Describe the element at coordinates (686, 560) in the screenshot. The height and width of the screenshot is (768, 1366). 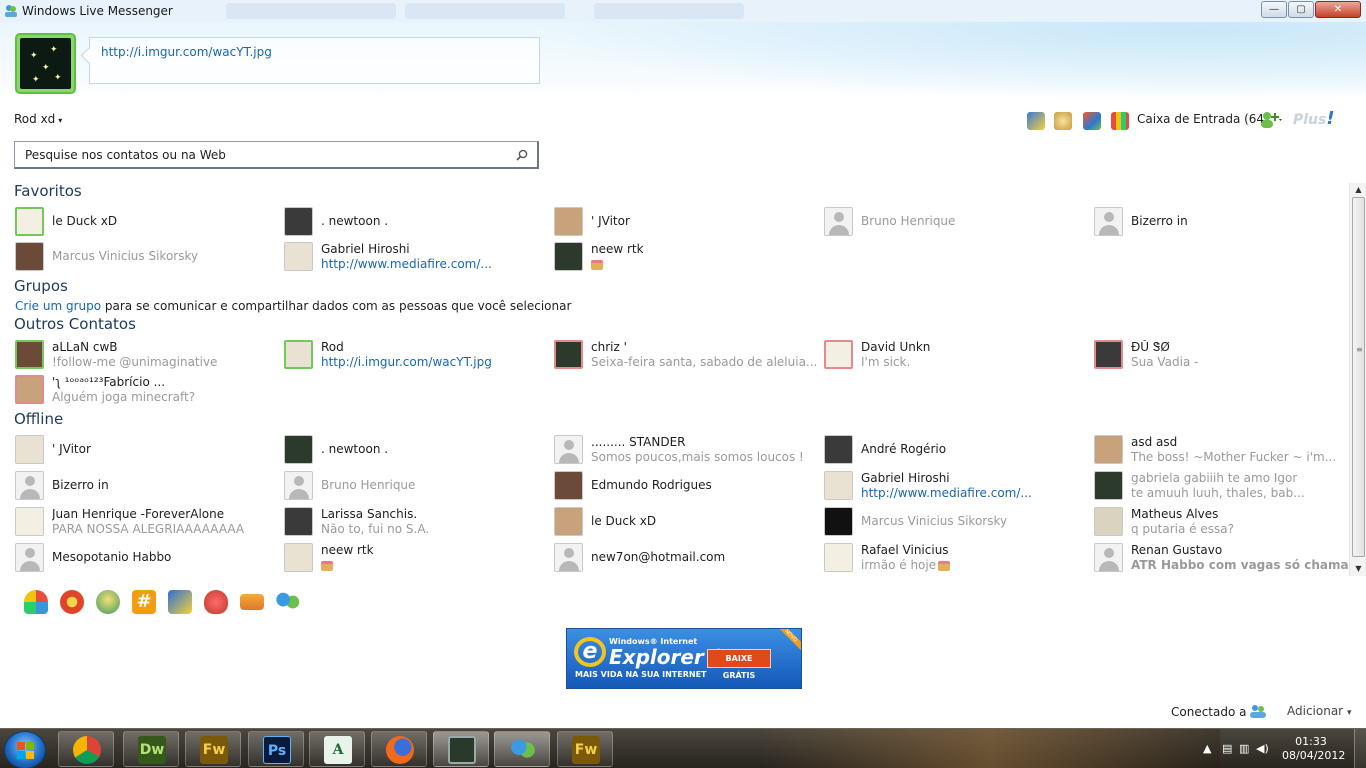
I see `contact-item: new7on@hotmail.com` at that location.